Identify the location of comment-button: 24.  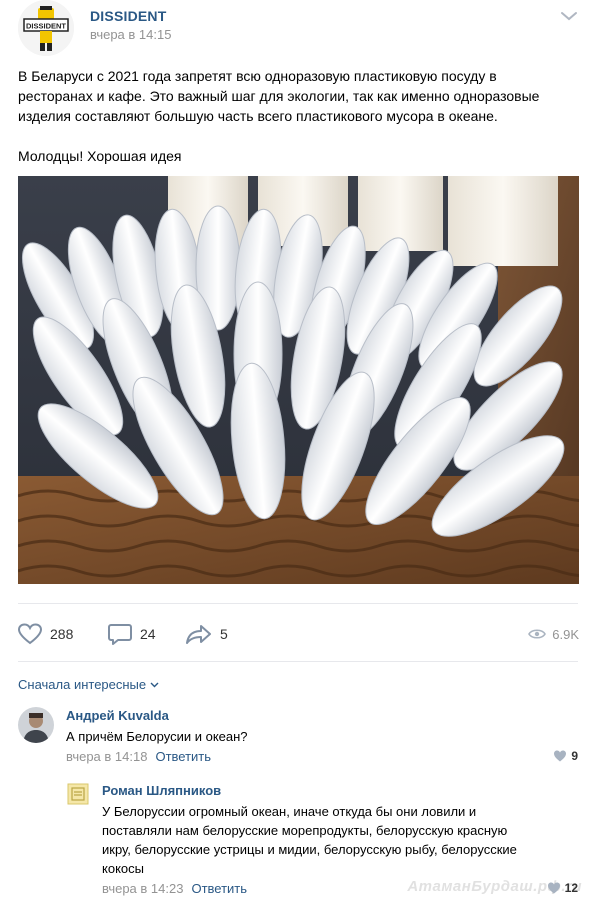
(132, 634).